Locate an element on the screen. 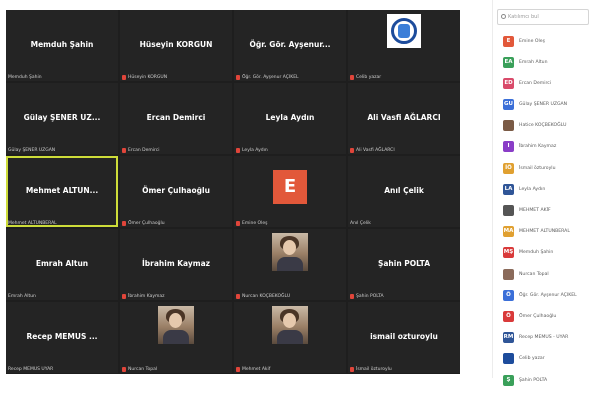 This screenshot has width=597, height=393. list-item: EA Emrah Altun is located at coordinates (548, 62).